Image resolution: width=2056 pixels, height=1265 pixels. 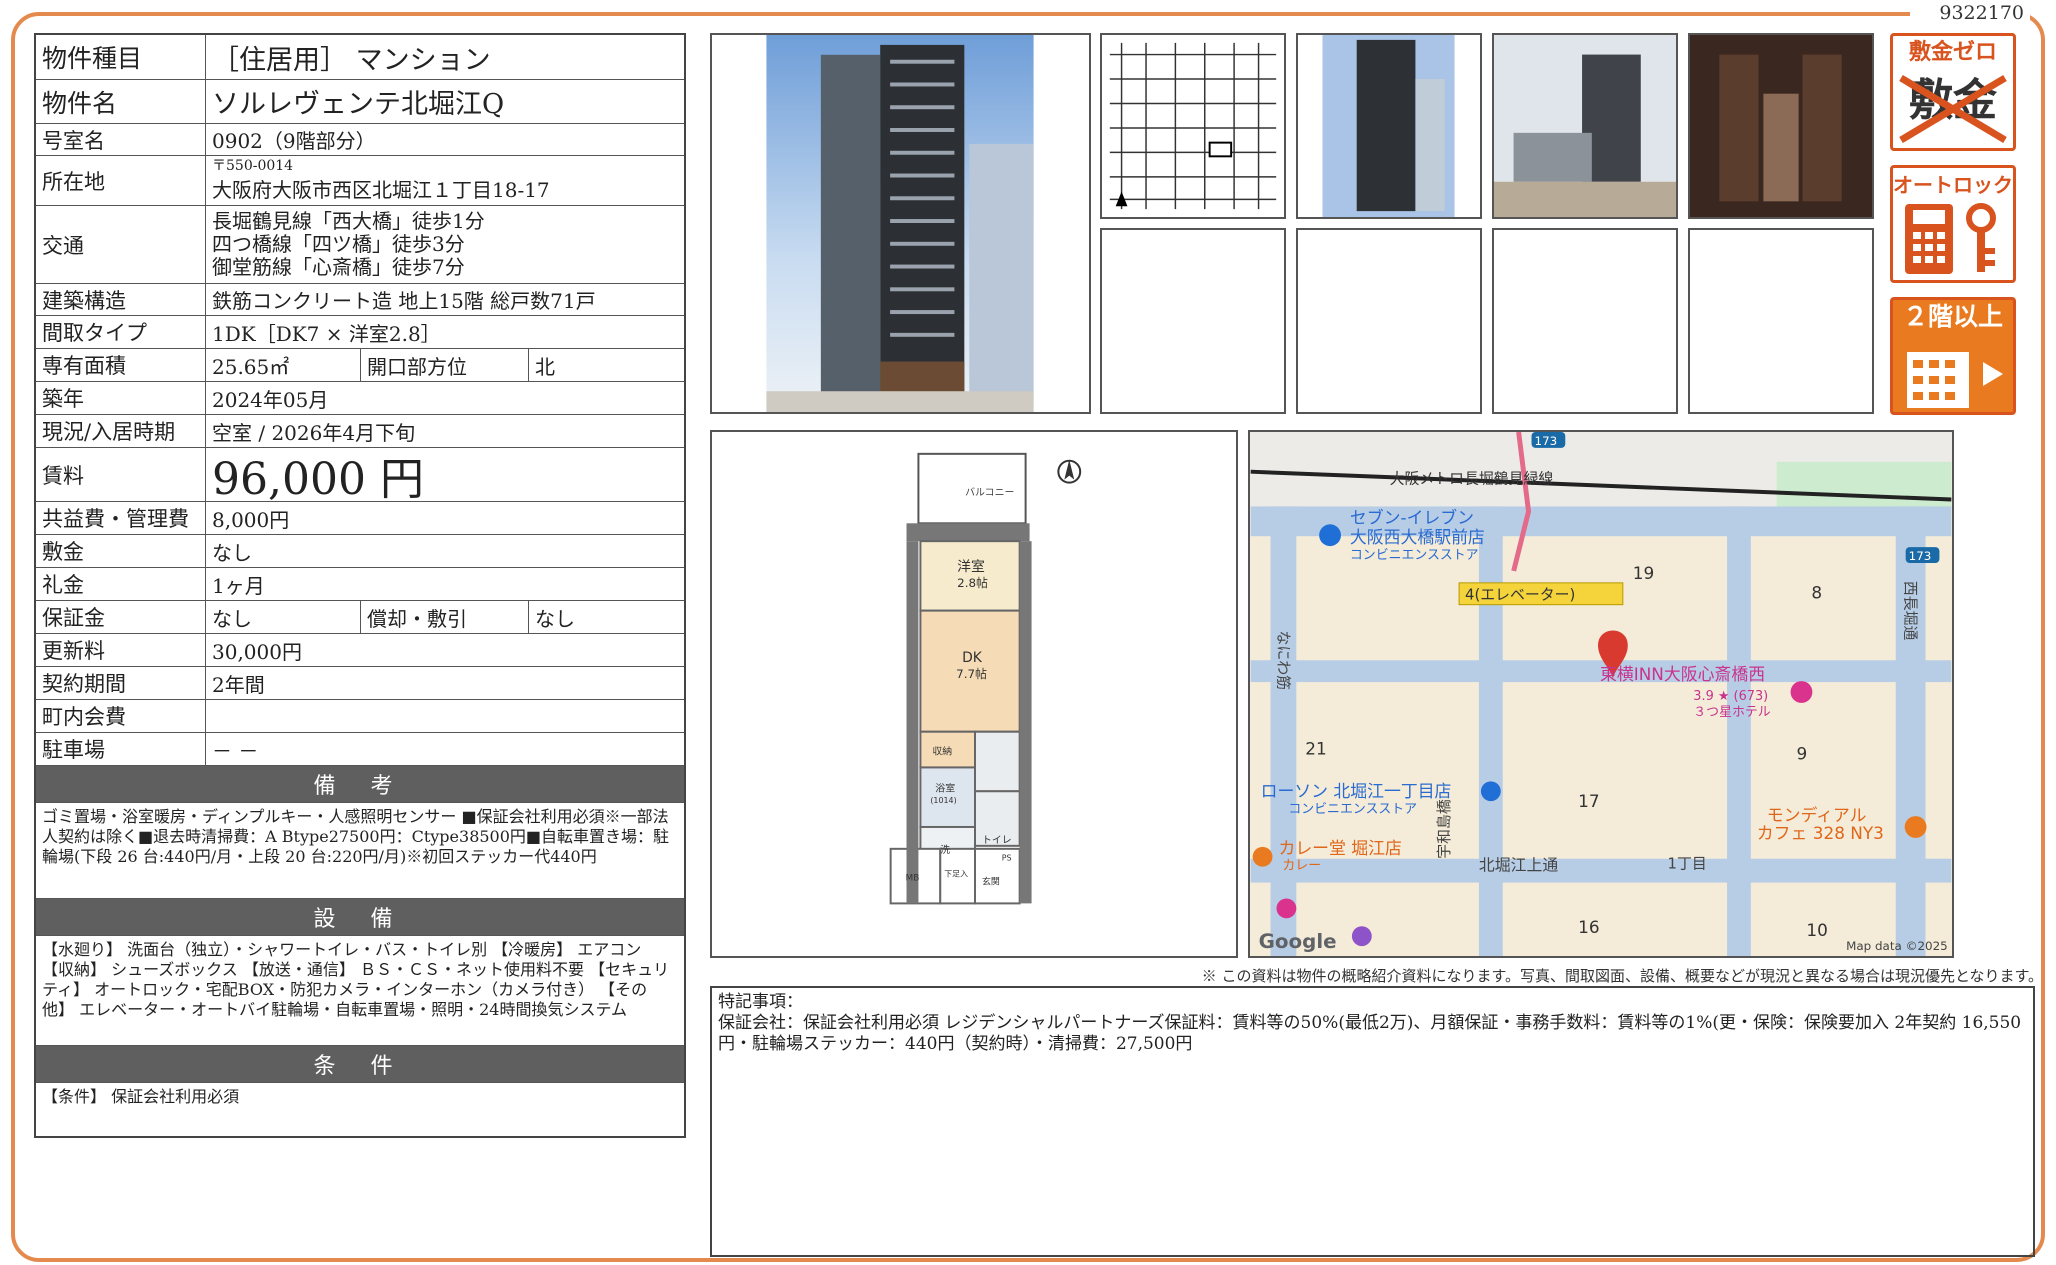 I want to click on building-illustration, so click(x=900, y=223).